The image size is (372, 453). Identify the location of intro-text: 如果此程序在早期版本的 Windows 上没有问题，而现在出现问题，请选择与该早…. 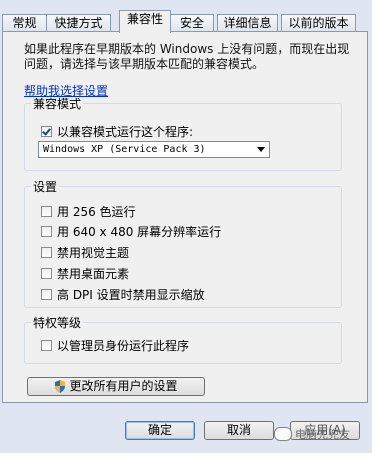
(187, 56).